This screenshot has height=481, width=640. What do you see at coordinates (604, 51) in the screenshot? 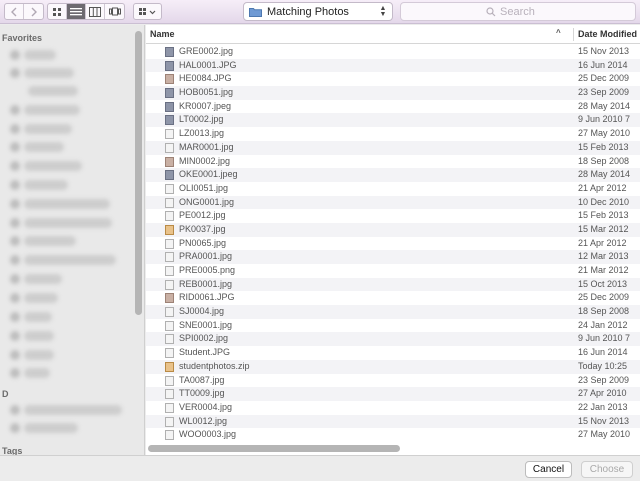
I see `file-date-modified: 15 Nov 2013` at bounding box center [604, 51].